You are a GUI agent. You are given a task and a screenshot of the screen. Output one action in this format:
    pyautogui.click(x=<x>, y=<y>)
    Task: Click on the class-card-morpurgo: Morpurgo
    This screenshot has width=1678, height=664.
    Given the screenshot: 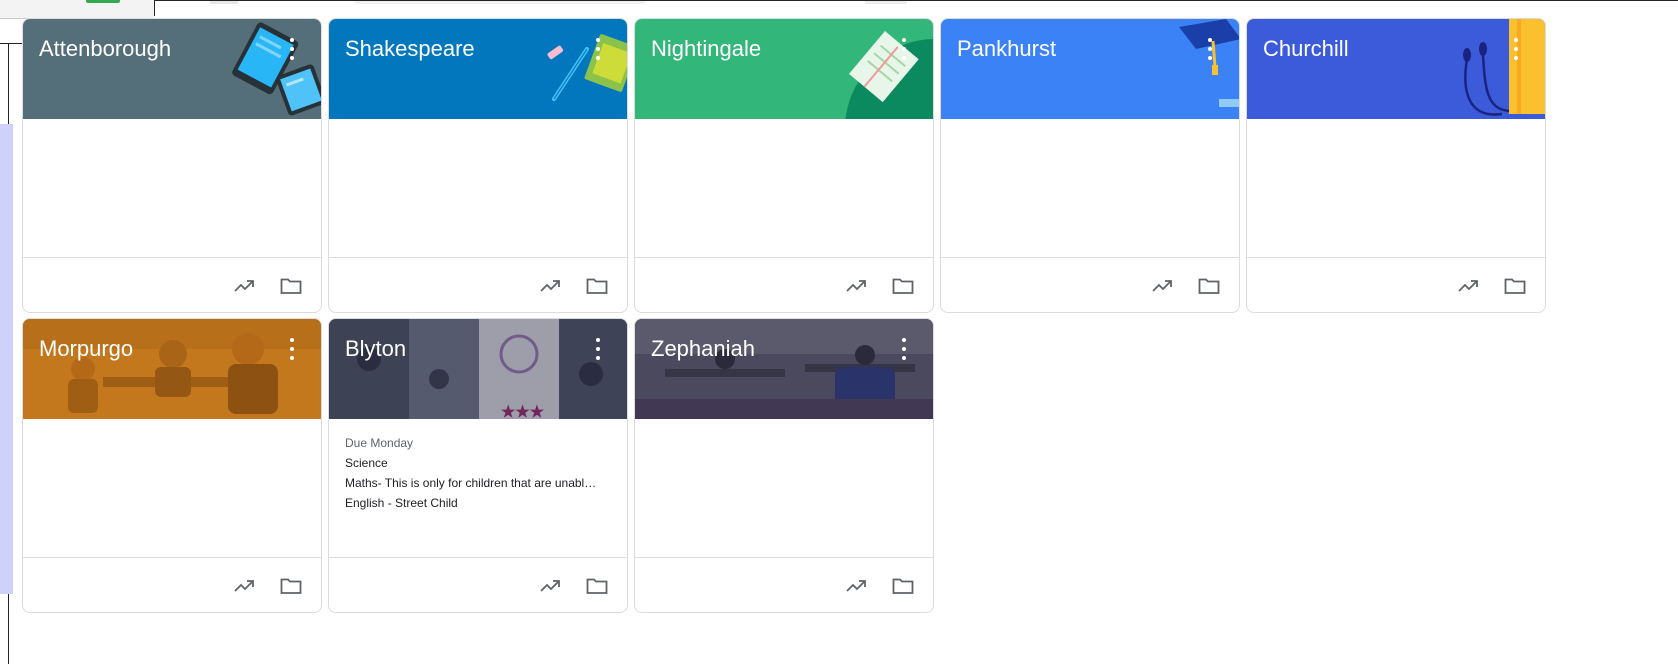 What is the action you would take?
    pyautogui.click(x=172, y=465)
    